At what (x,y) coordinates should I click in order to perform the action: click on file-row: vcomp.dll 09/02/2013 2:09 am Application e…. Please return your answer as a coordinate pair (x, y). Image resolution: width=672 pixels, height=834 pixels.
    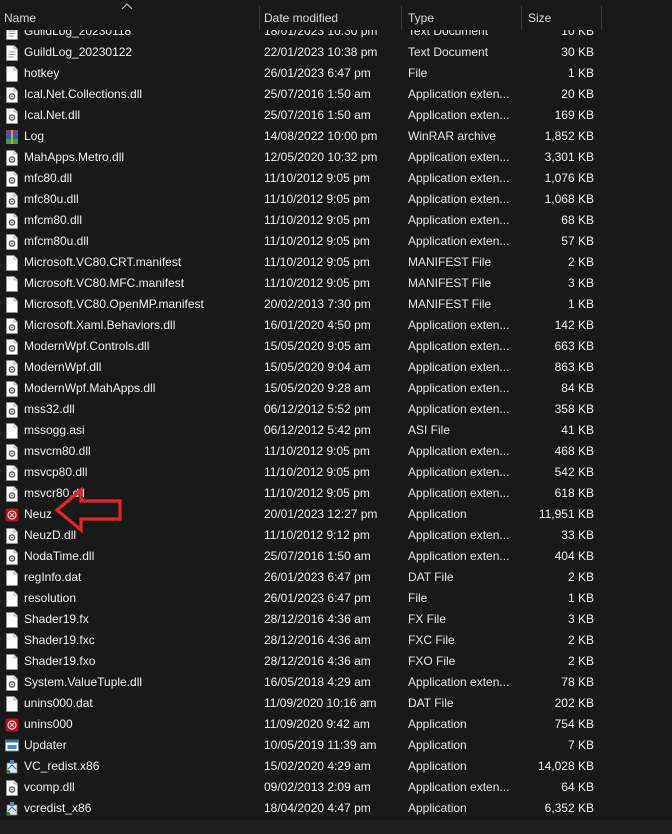
    Looking at the image, I should click on (306, 787).